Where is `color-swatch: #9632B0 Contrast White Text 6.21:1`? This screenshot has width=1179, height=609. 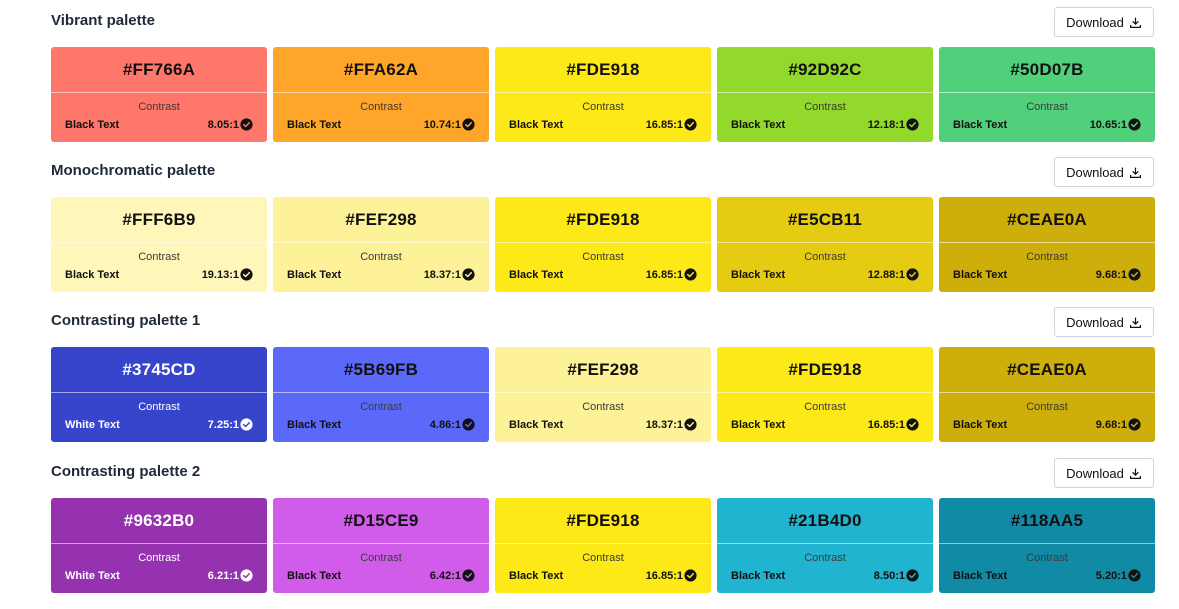
color-swatch: #9632B0 Contrast White Text 6.21:1 is located at coordinates (159, 545).